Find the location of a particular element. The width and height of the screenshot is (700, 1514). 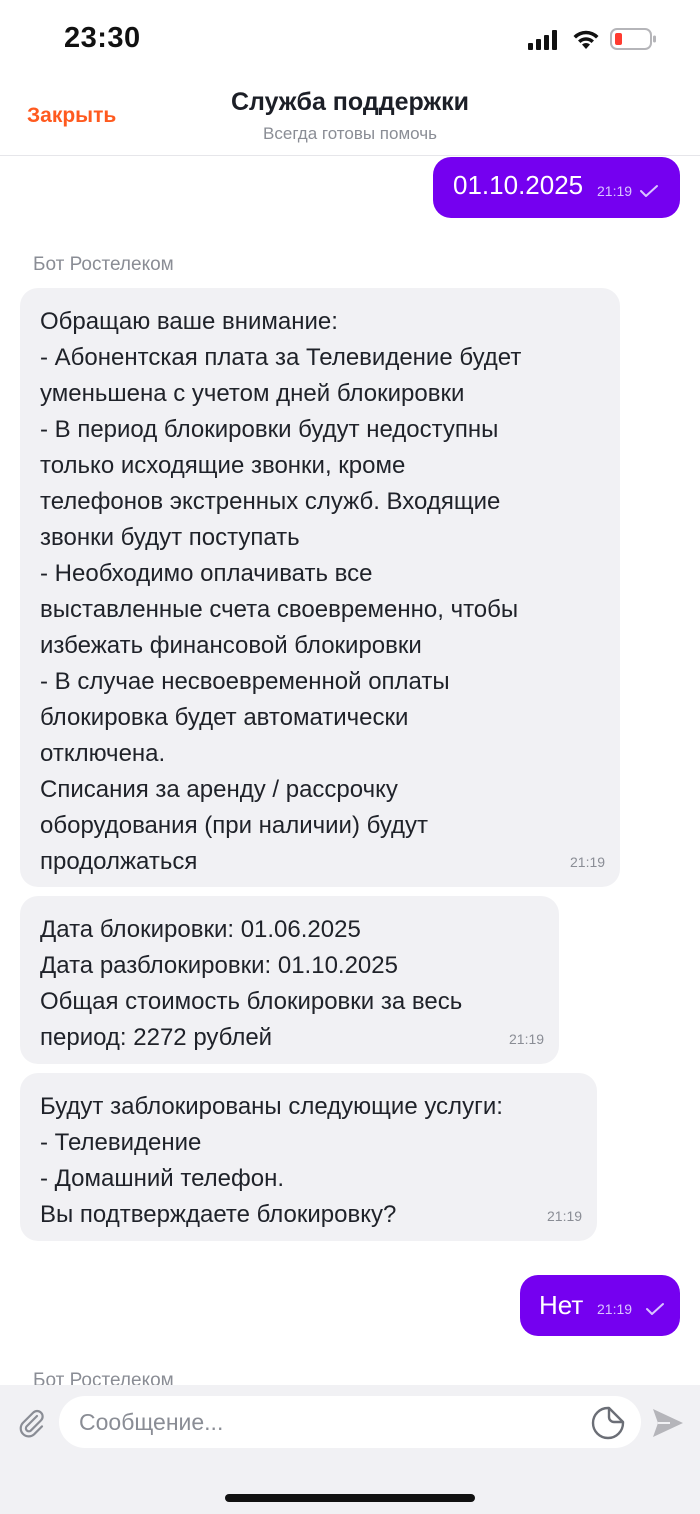

send-icon is located at coordinates (668, 1423).